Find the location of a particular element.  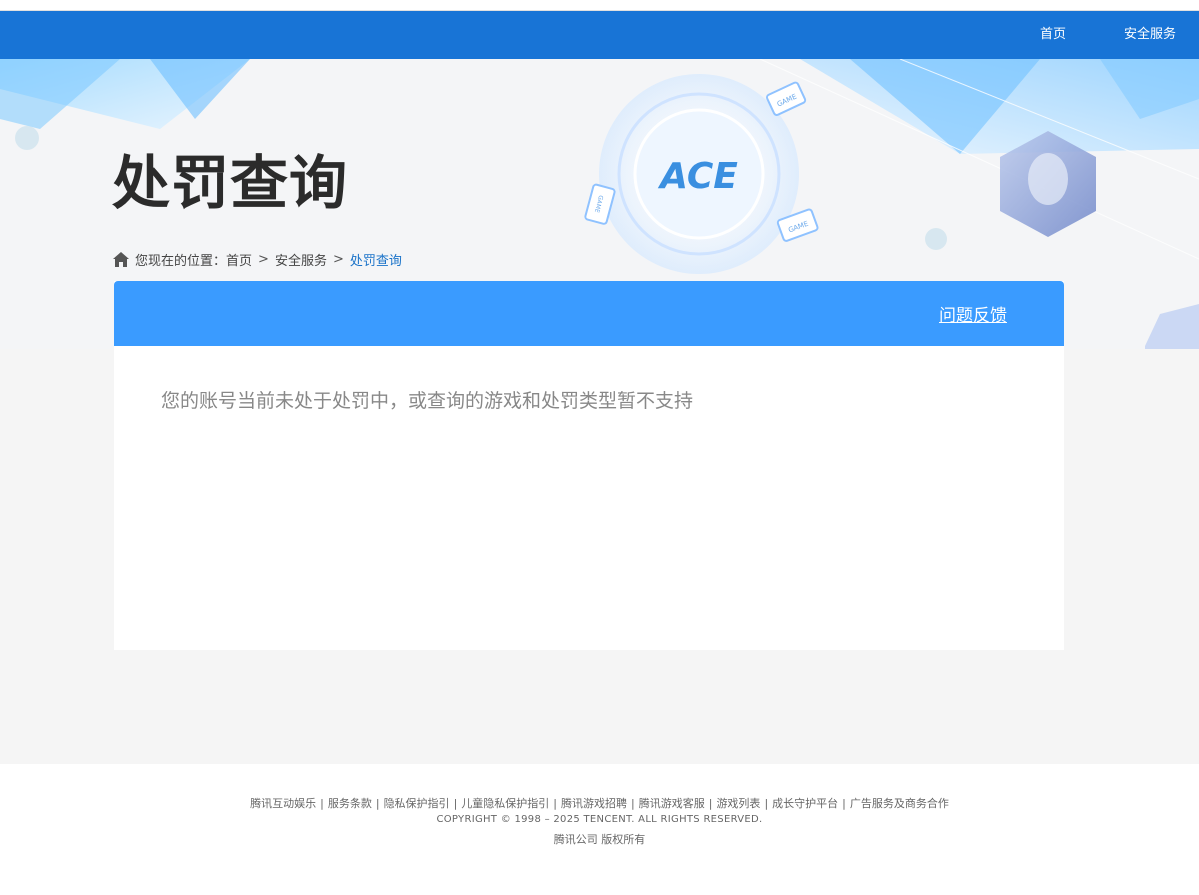

footer-link-growth-guard: 成长守护平台 is located at coordinates (805, 803).